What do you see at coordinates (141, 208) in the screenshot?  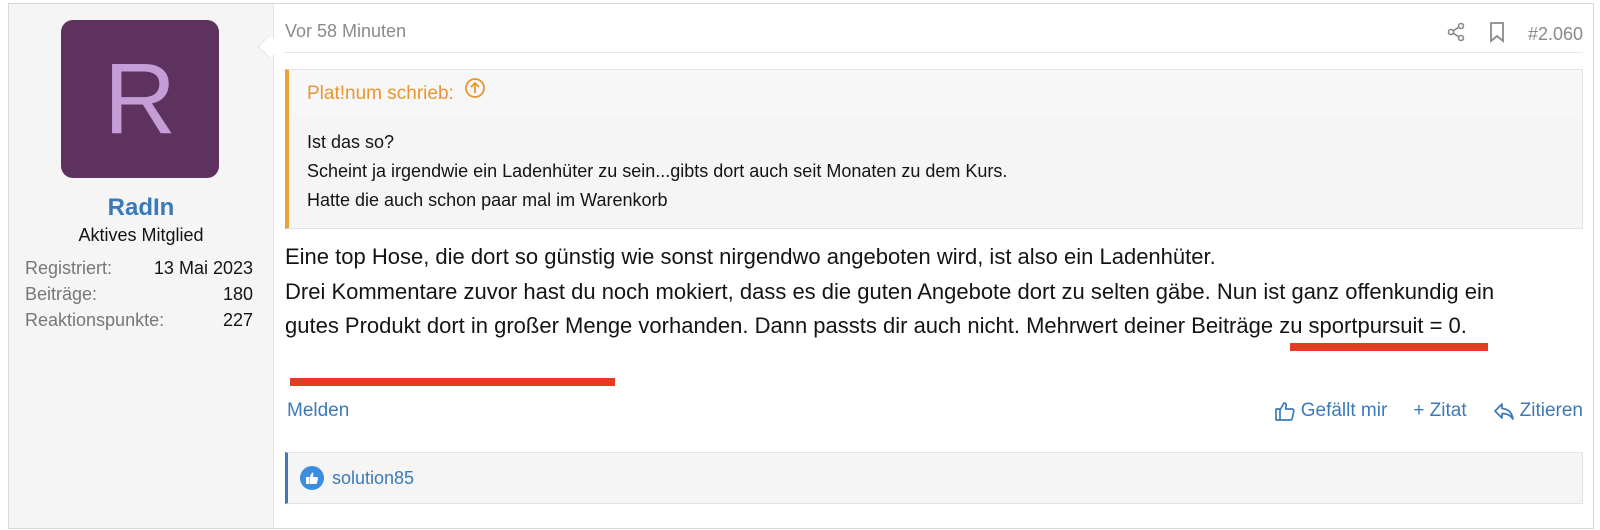 I see `author-username: RadIn` at bounding box center [141, 208].